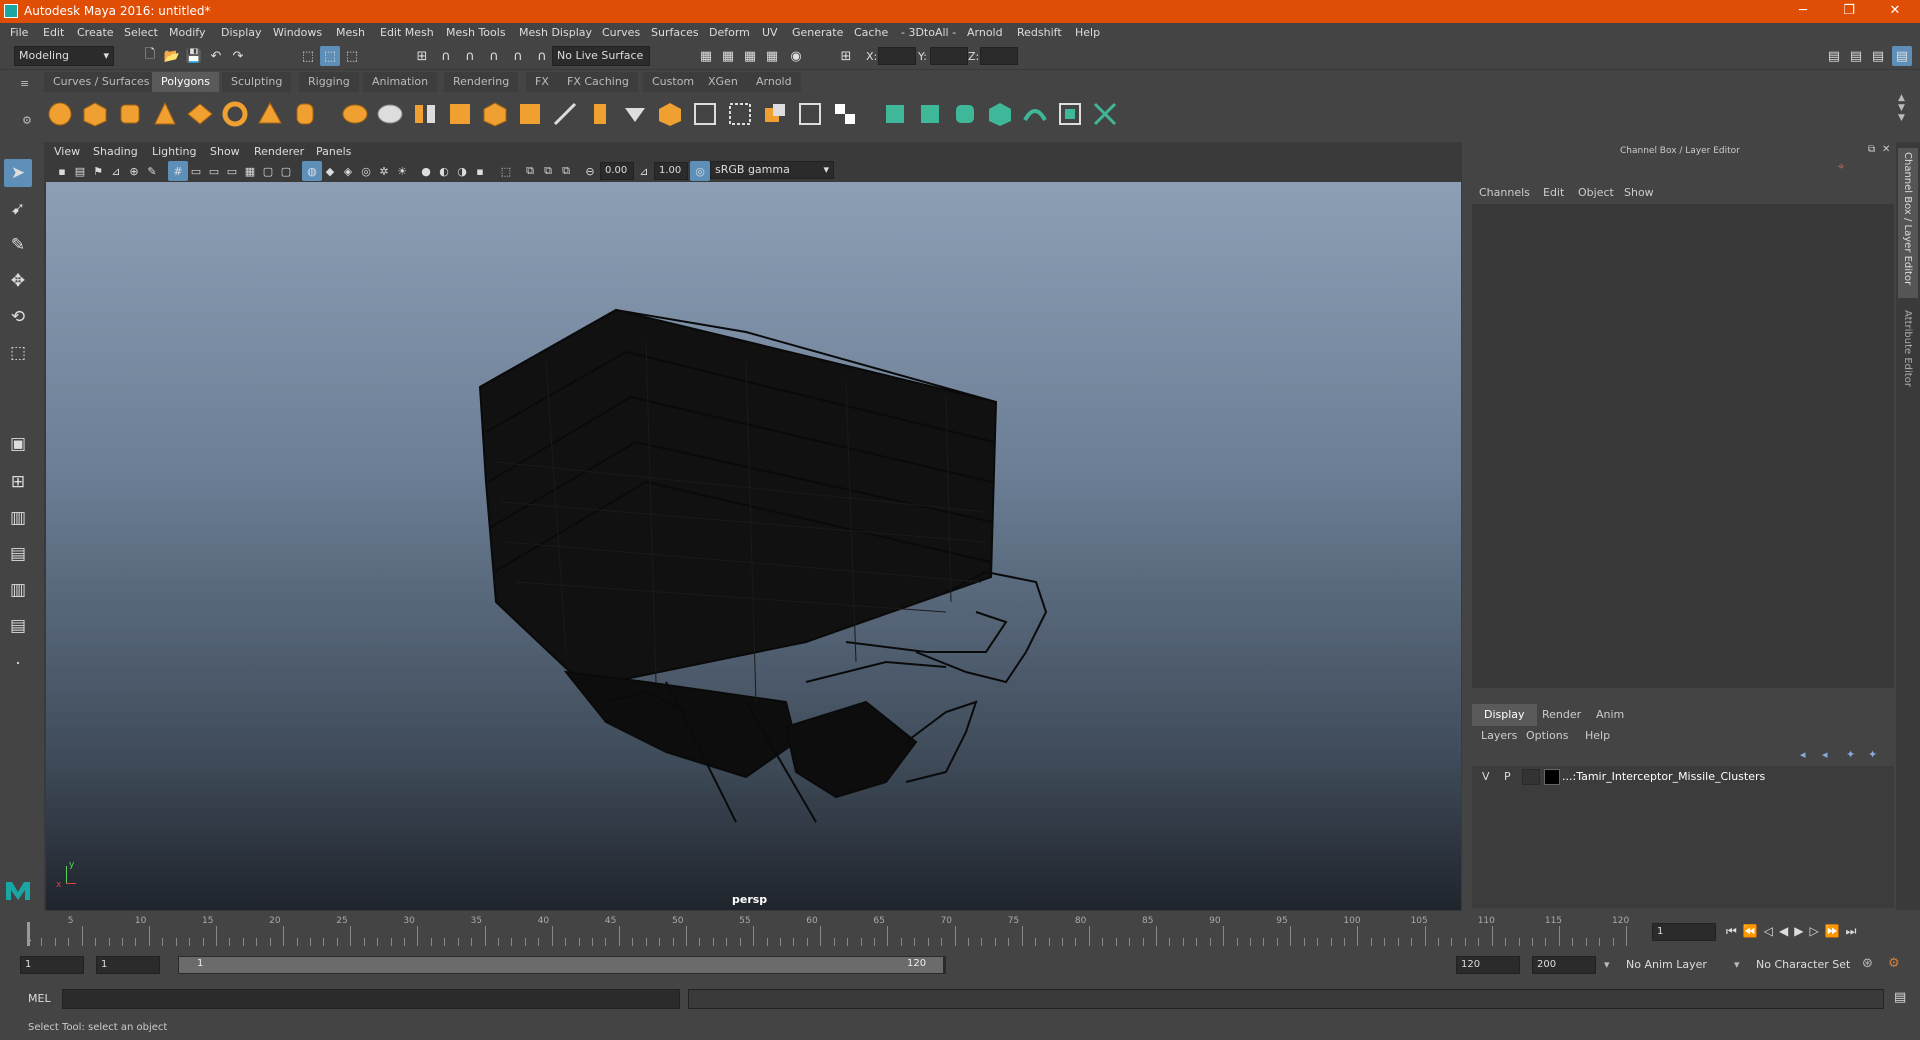  Describe the element at coordinates (460, 114) in the screenshot. I see `smooth-icon` at that location.